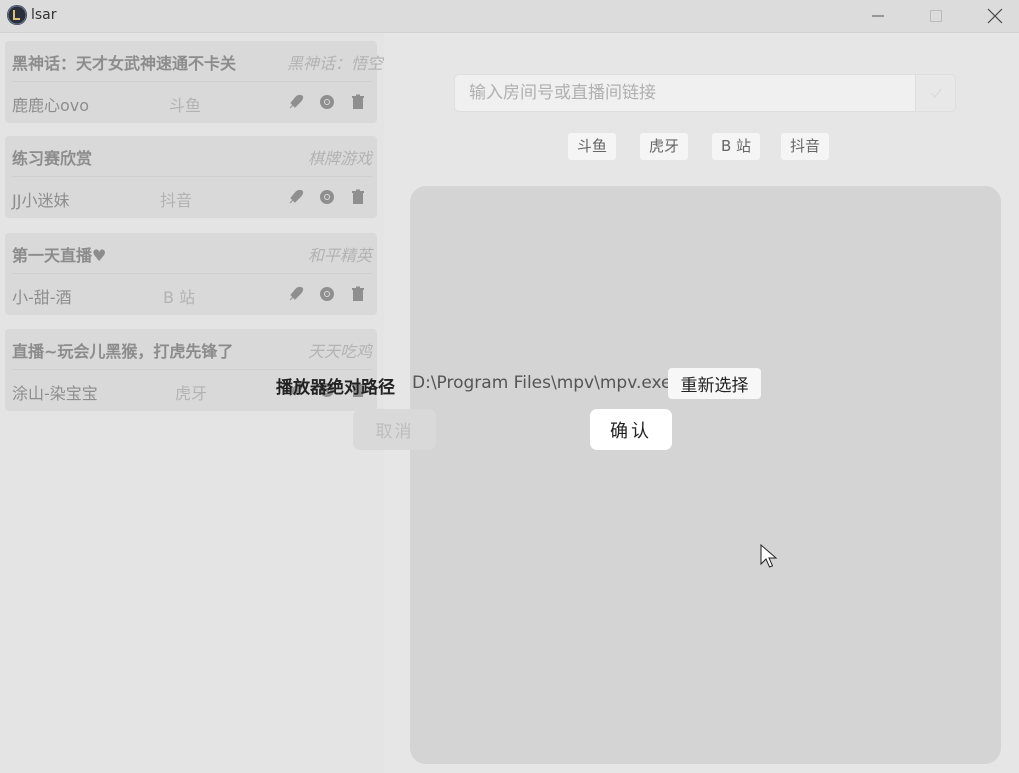 Image resolution: width=1019 pixels, height=773 pixels. Describe the element at coordinates (805, 146) in the screenshot. I see `platform-tag-douyin: 抖音` at that location.